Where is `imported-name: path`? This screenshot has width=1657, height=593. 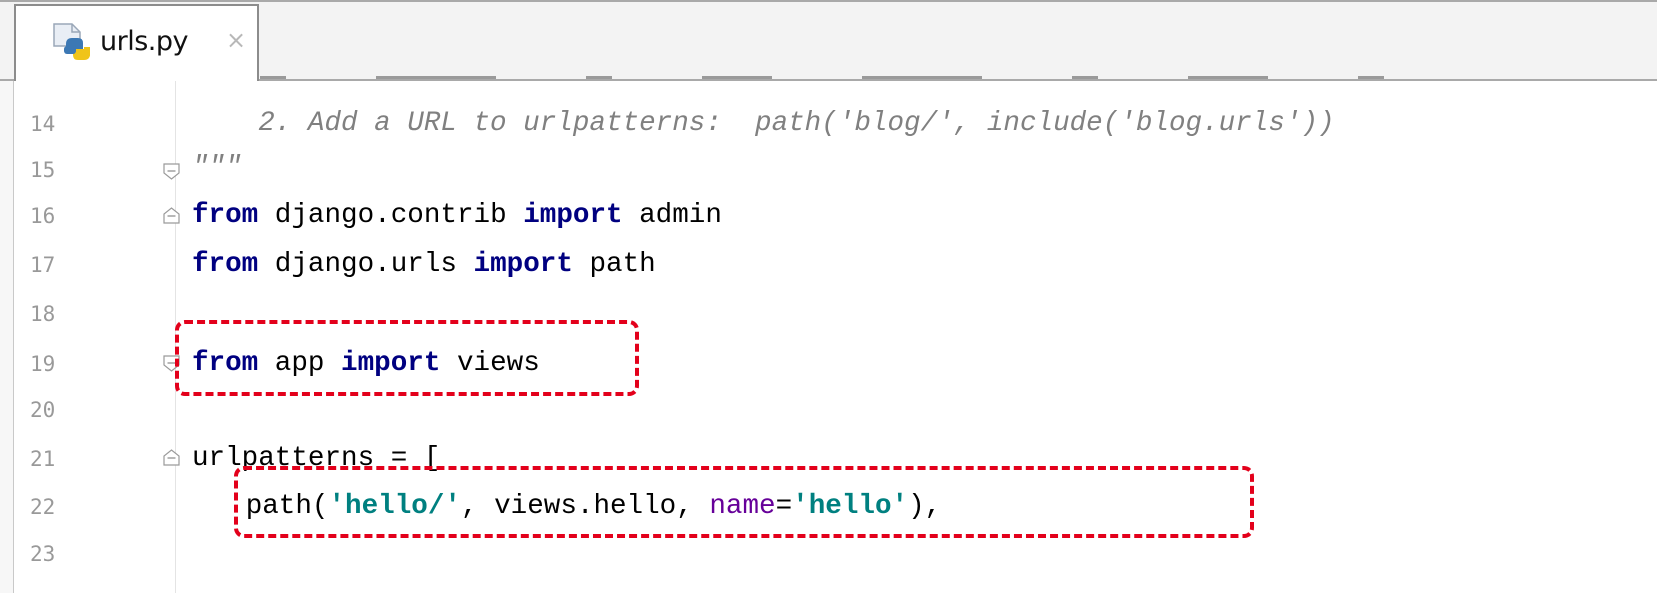 imported-name: path is located at coordinates (614, 264).